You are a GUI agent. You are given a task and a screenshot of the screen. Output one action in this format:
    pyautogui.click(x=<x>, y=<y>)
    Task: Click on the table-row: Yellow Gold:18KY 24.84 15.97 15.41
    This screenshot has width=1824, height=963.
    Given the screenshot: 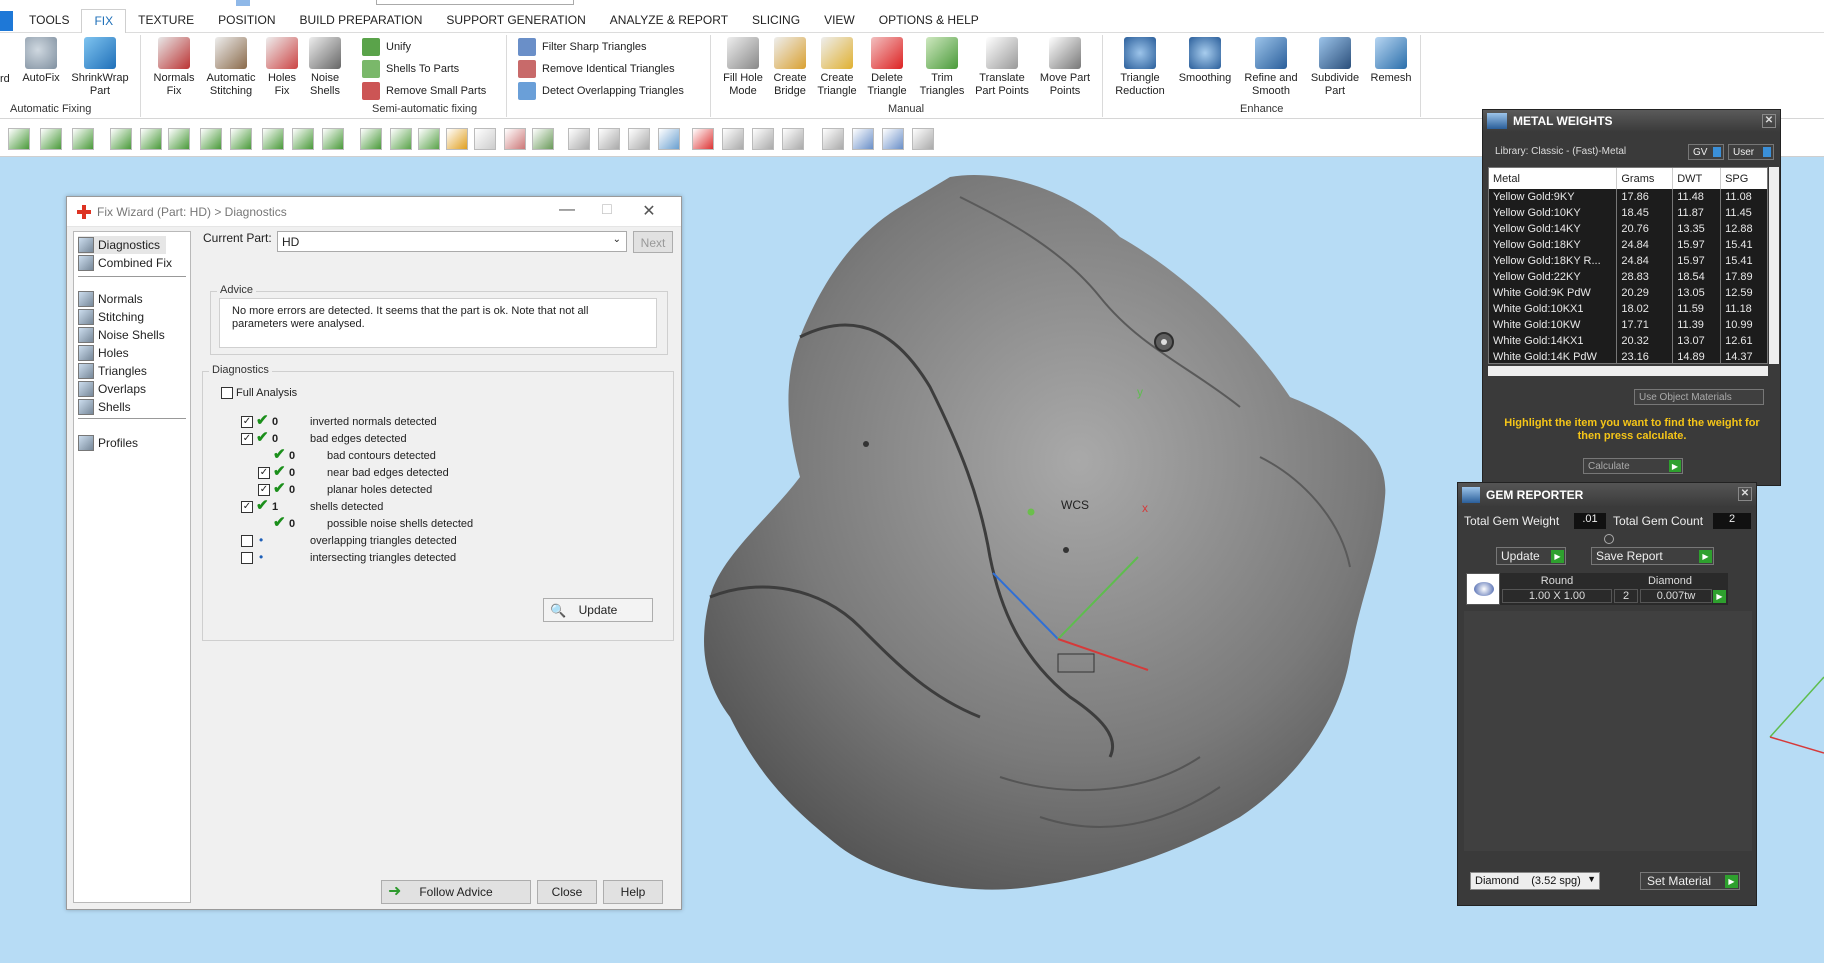 What is the action you would take?
    pyautogui.click(x=1628, y=245)
    